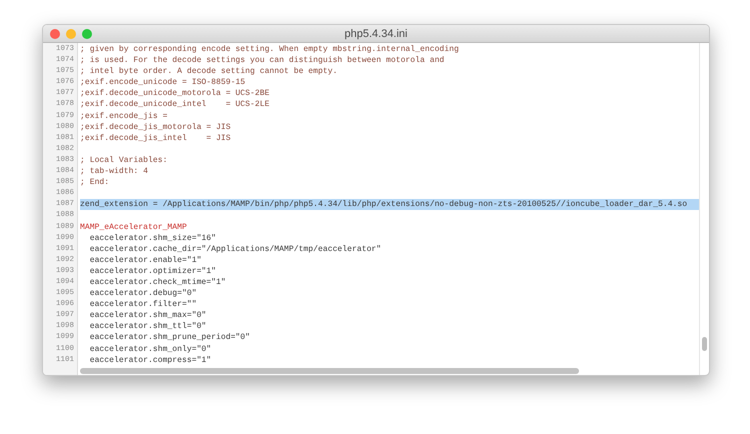  What do you see at coordinates (157, 282) in the screenshot?
I see `code-line: eaccelerator.check_mtime="1"` at bounding box center [157, 282].